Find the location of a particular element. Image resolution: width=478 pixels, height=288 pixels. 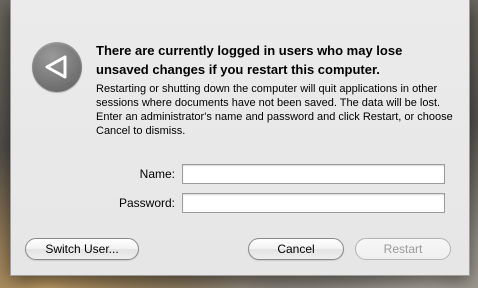

password-label: Password: is located at coordinates (146, 203).